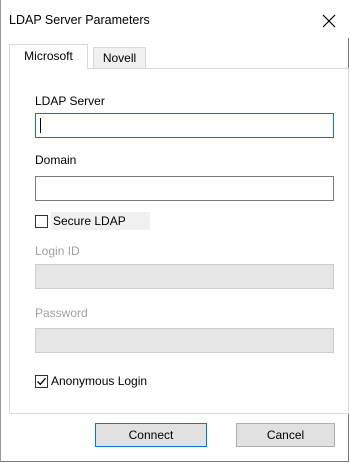 The width and height of the screenshot is (350, 463). I want to click on connect-button: Connect, so click(151, 435).